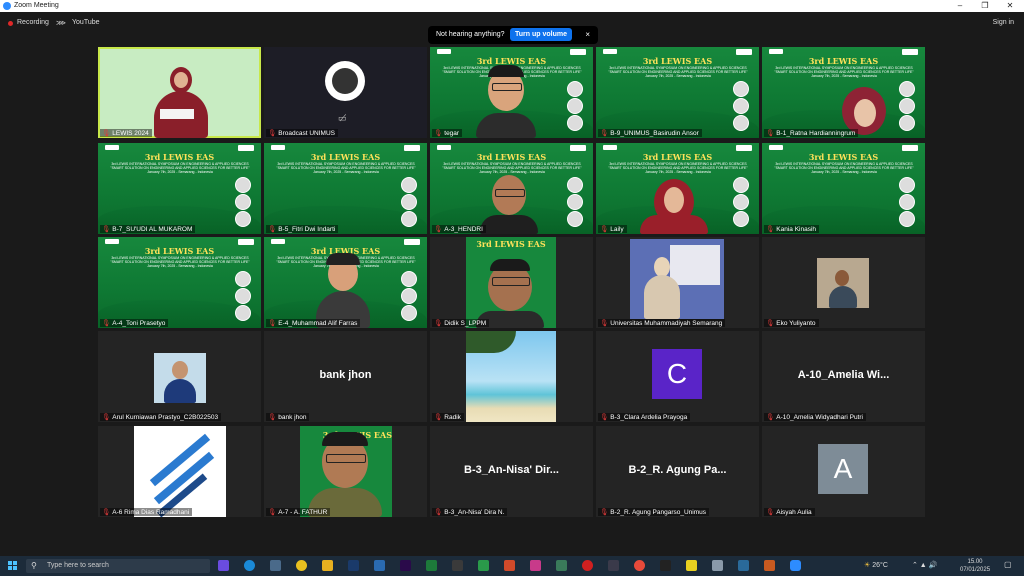 Image resolution: width=1024 pixels, height=576 pixels. Describe the element at coordinates (126, 133) in the screenshot. I see `participant-name: 🎙 LEWIS 2024` at that location.